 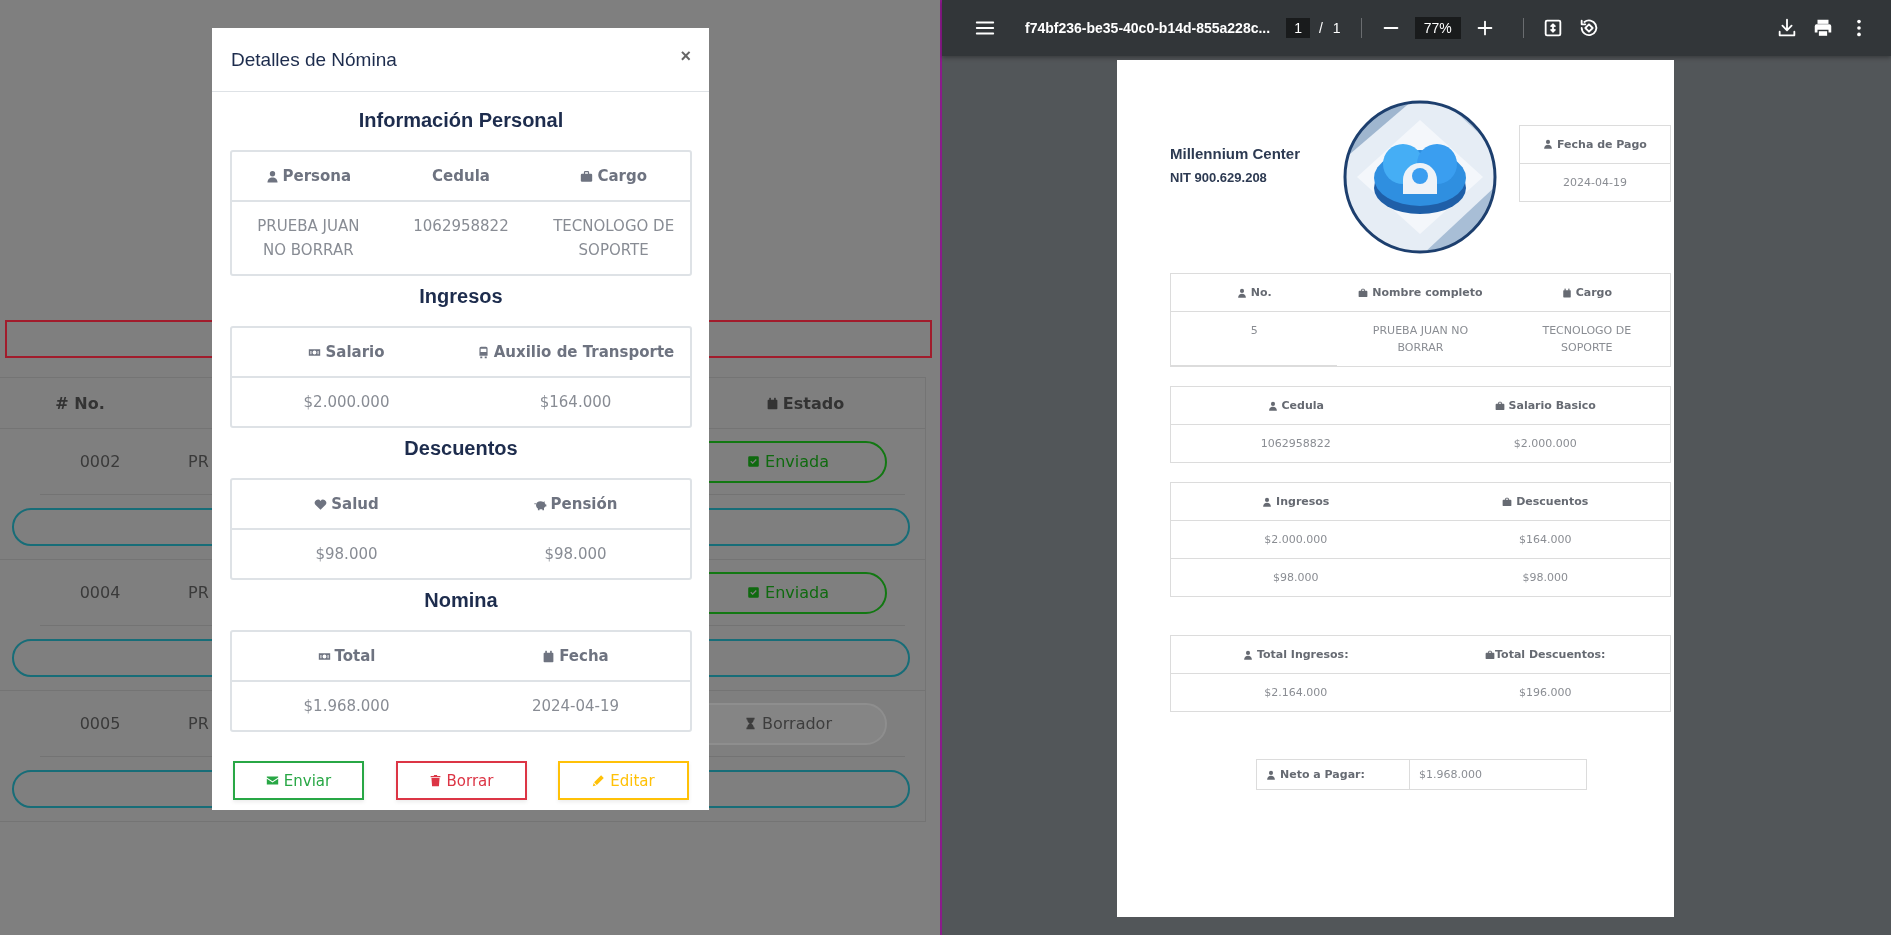 What do you see at coordinates (1261, 293) in the screenshot?
I see `column-header: No.` at bounding box center [1261, 293].